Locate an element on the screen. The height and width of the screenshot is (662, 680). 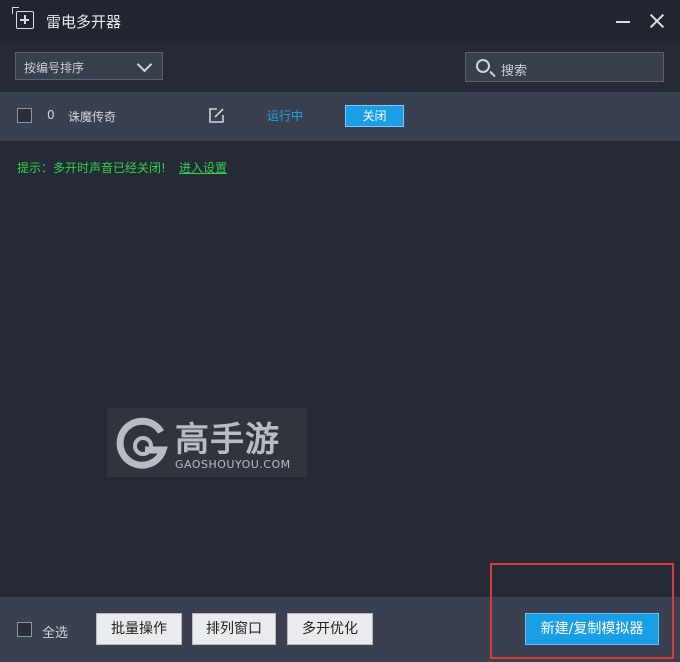
search-input: 搜索 is located at coordinates (564, 67).